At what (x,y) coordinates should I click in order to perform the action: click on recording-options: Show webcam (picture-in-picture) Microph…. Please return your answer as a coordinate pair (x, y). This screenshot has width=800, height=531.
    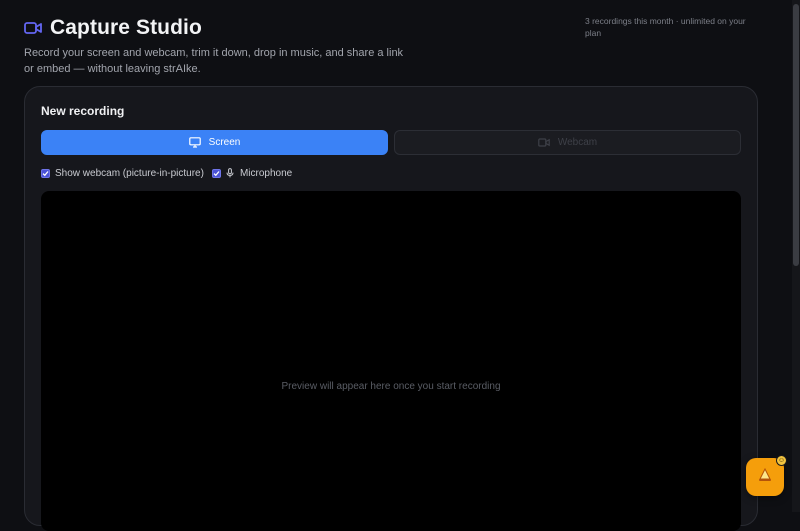
    Looking at the image, I should click on (170, 173).